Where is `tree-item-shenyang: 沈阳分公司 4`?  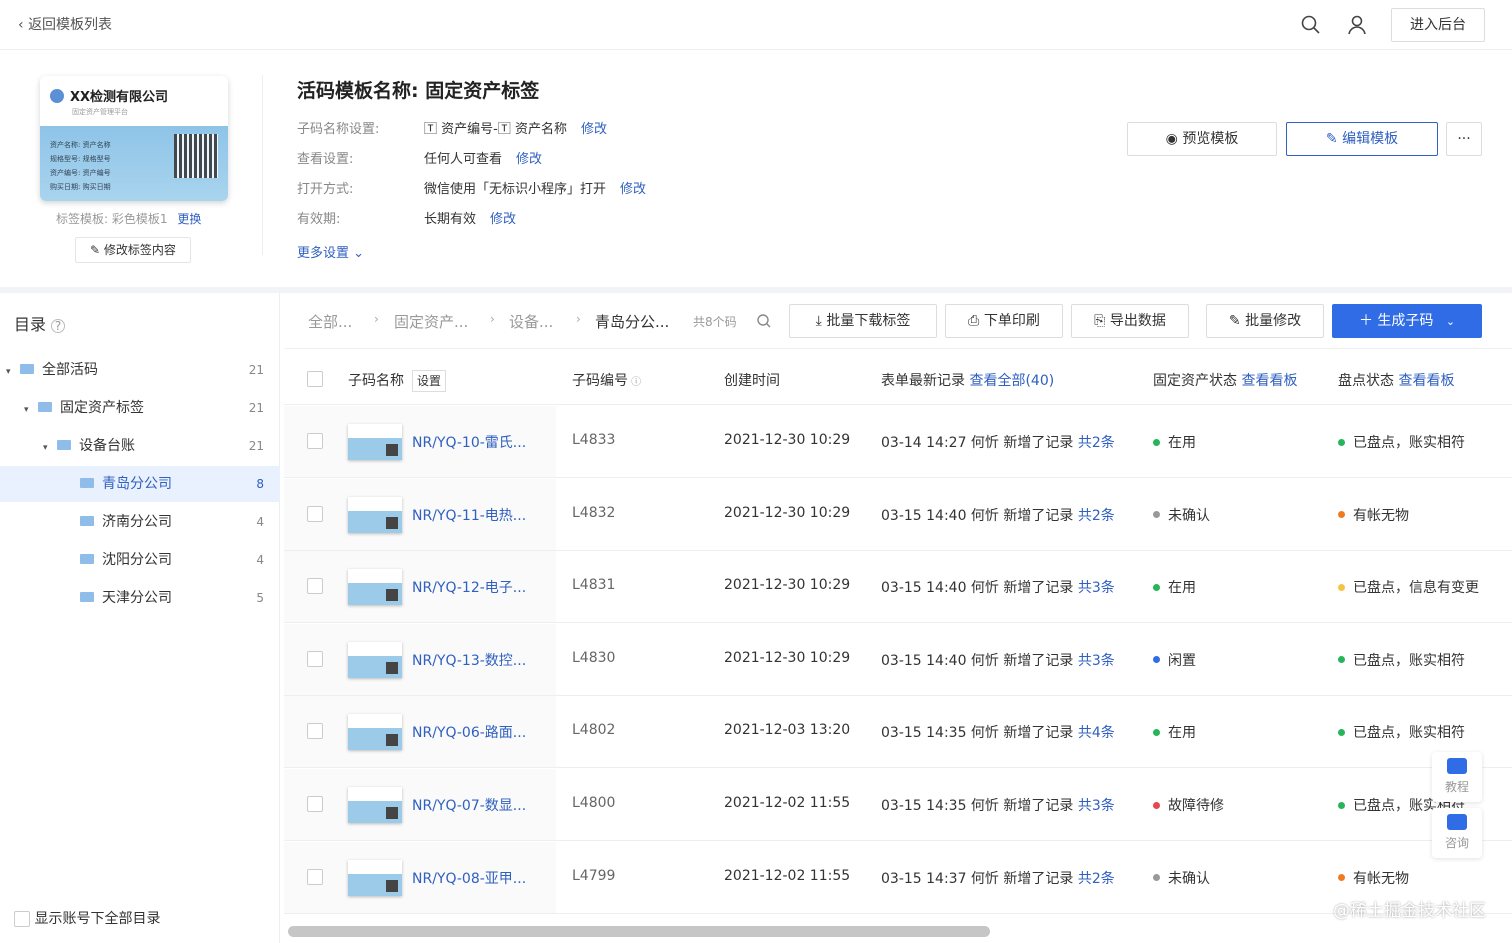
tree-item-shenyang: 沈阳分公司 4 is located at coordinates (140, 560).